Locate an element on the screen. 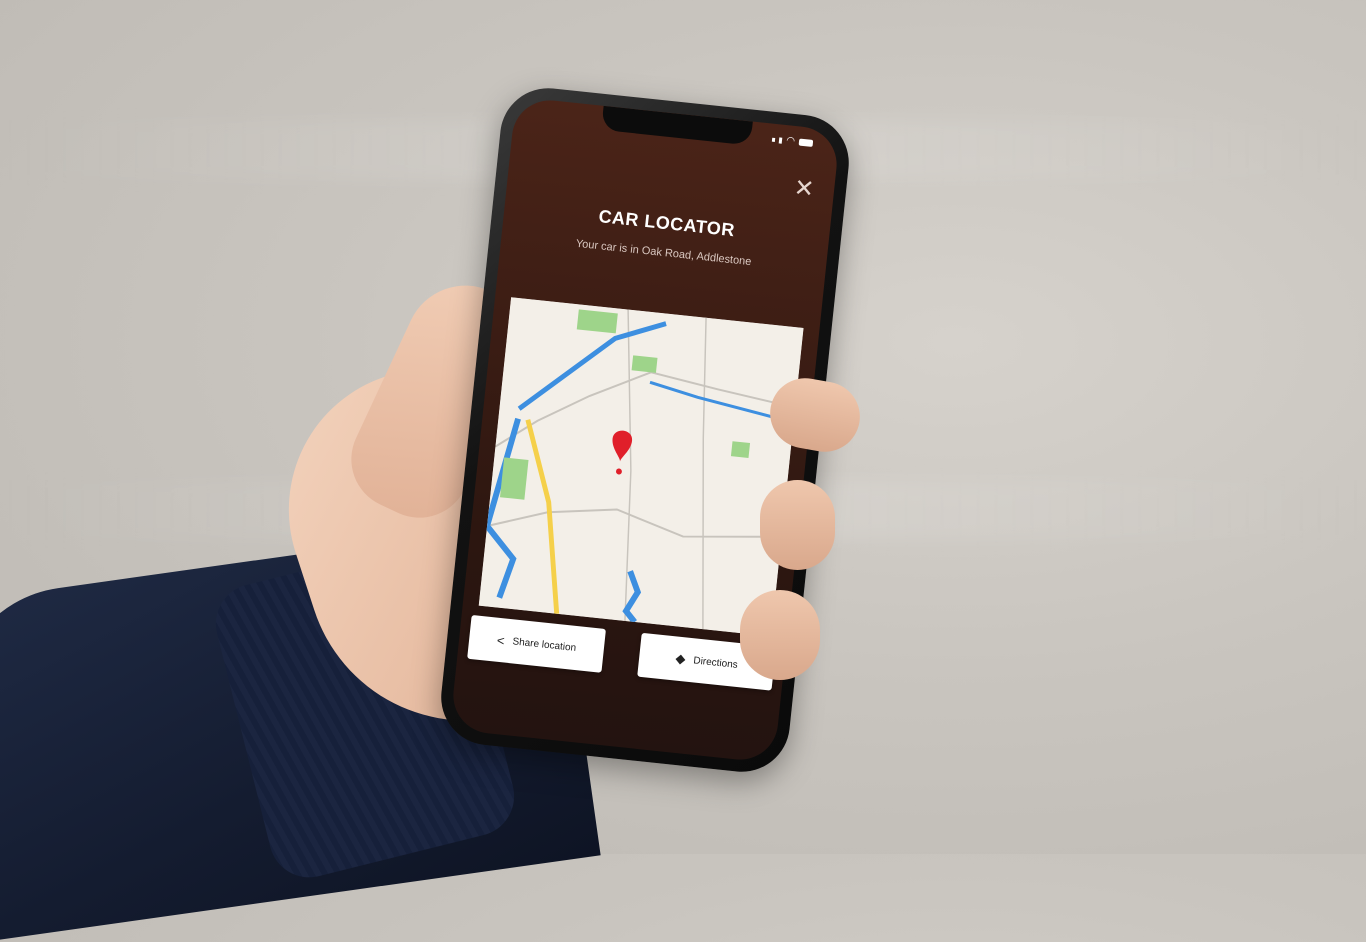 This screenshot has height=942, width=1366. close-button: ✕ is located at coordinates (804, 189).